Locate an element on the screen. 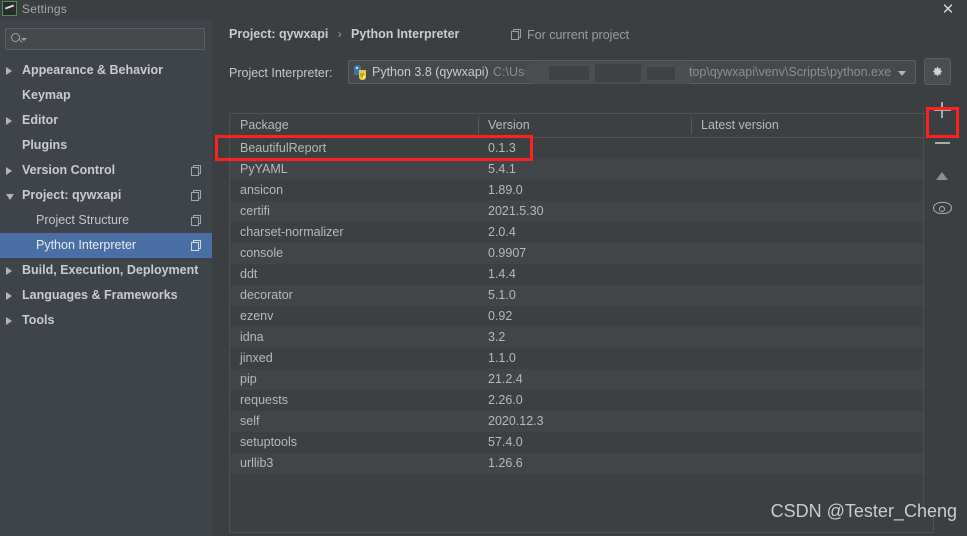  cell-version: 2.0.4 is located at coordinates (502, 232).